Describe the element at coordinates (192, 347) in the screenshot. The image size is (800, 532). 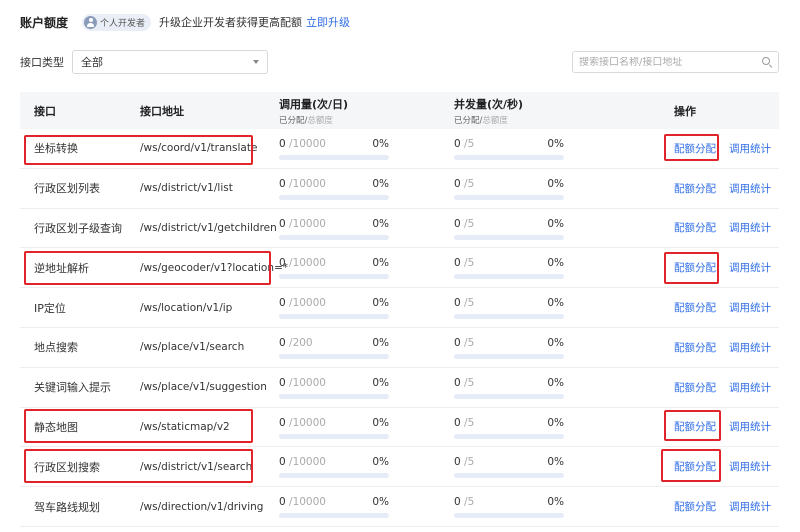
I see `api-path: /ws/place/v1/search` at that location.